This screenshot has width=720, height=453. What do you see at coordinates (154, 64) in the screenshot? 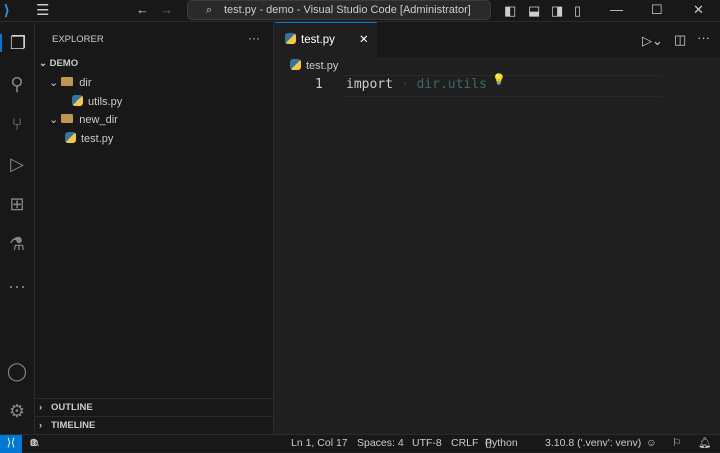
I see `workspace-root: ⌄ DEMO` at bounding box center [154, 64].